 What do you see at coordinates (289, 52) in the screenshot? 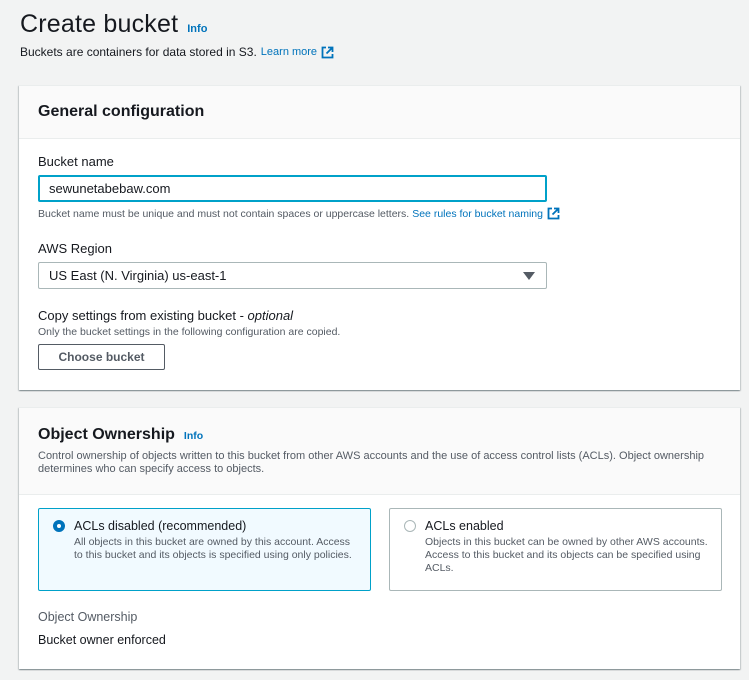
I see `learn-more-label: Learn more` at bounding box center [289, 52].